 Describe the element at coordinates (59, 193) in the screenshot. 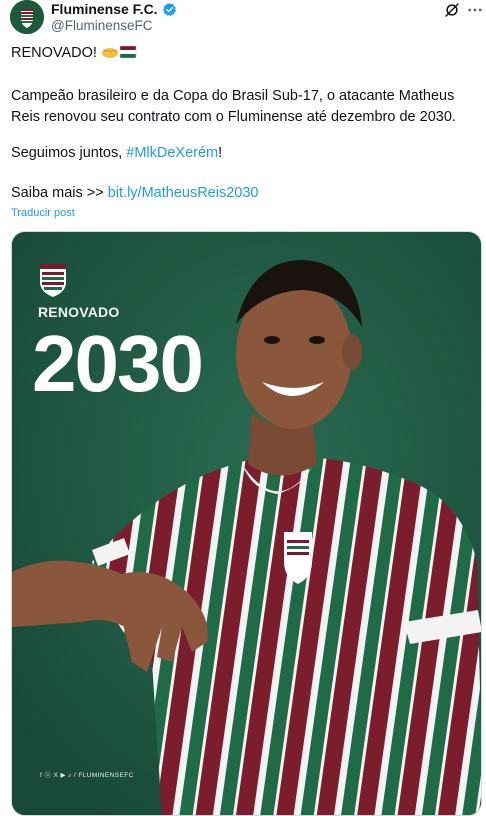

I see `saiba-prefix: Saiba mais >>` at that location.